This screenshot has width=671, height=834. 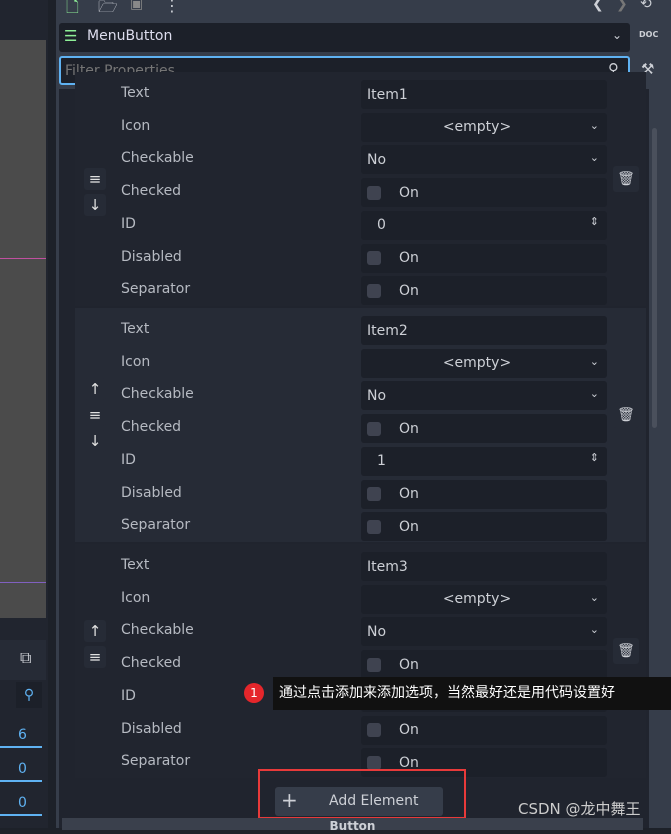 What do you see at coordinates (654, 278) in the screenshot?
I see `scrollbar` at bounding box center [654, 278].